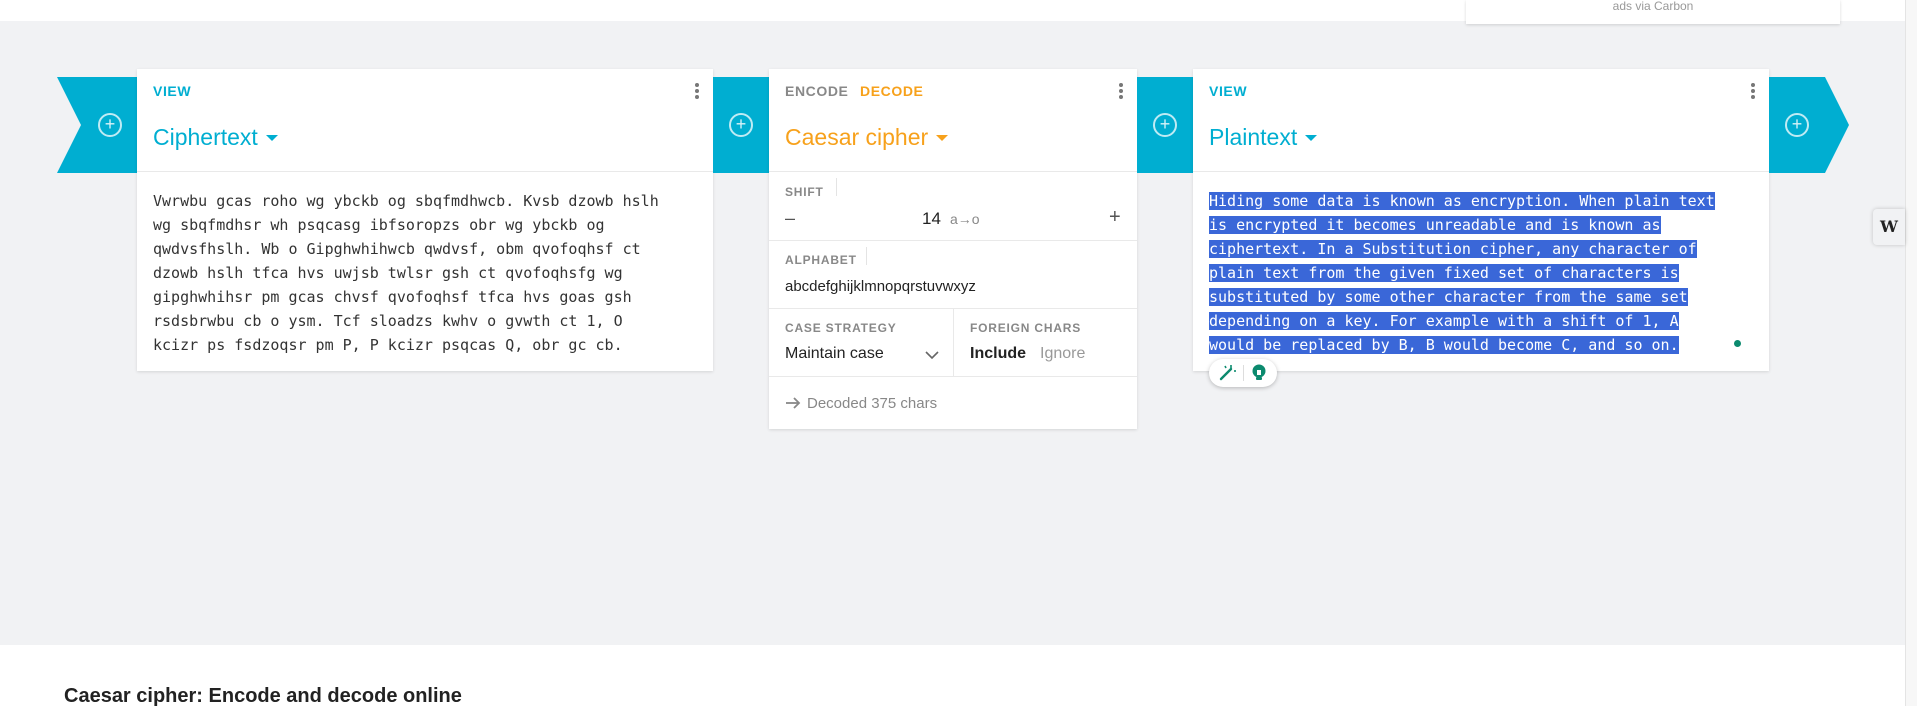 Image resolution: width=1917 pixels, height=708 pixels. I want to click on carbon-ad: ads via Carbon, so click(1653, 12).